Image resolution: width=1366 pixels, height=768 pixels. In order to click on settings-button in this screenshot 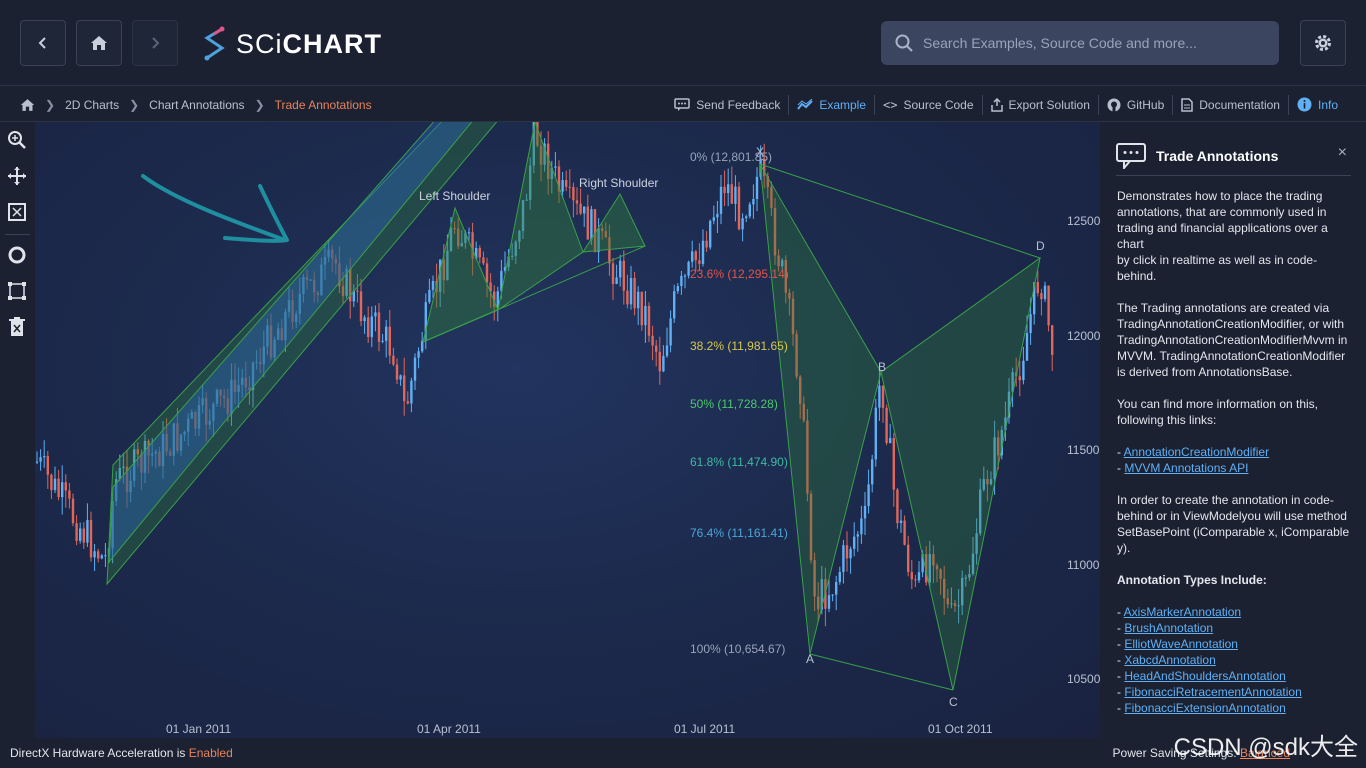, I will do `click(1323, 43)`.